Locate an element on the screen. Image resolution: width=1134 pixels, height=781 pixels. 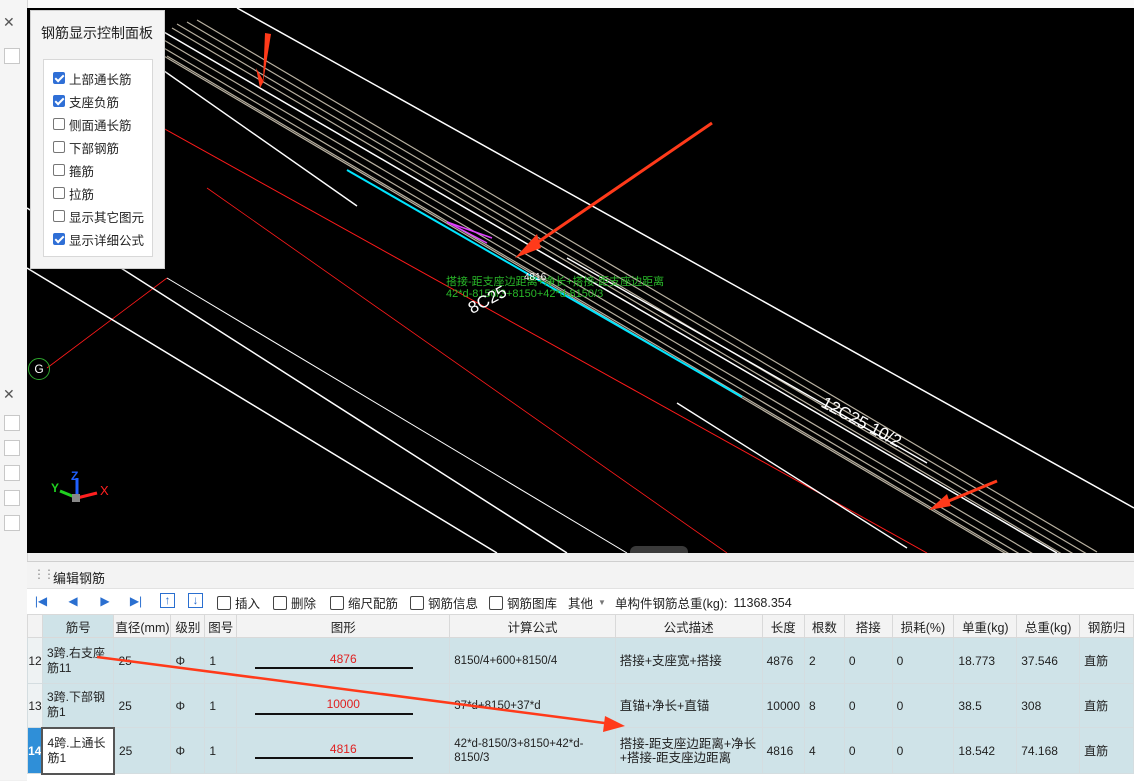
option-side-continuous-rebar: 侧面通长筋 is located at coordinates (92, 124).